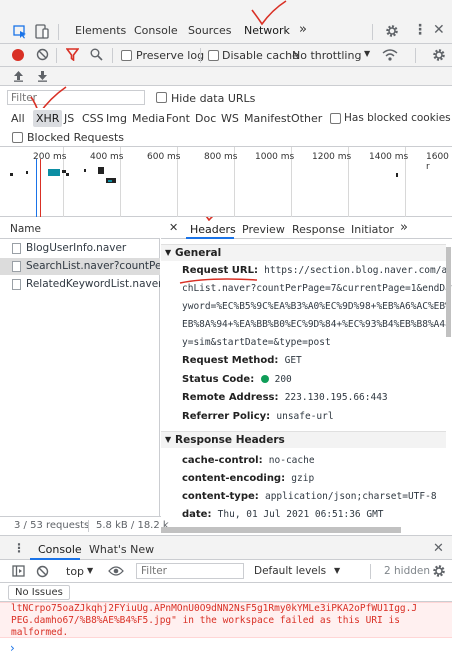 The width and height of the screenshot is (452, 664). Describe the element at coordinates (420, 30) in the screenshot. I see `more-options-icon: ⋮` at that location.